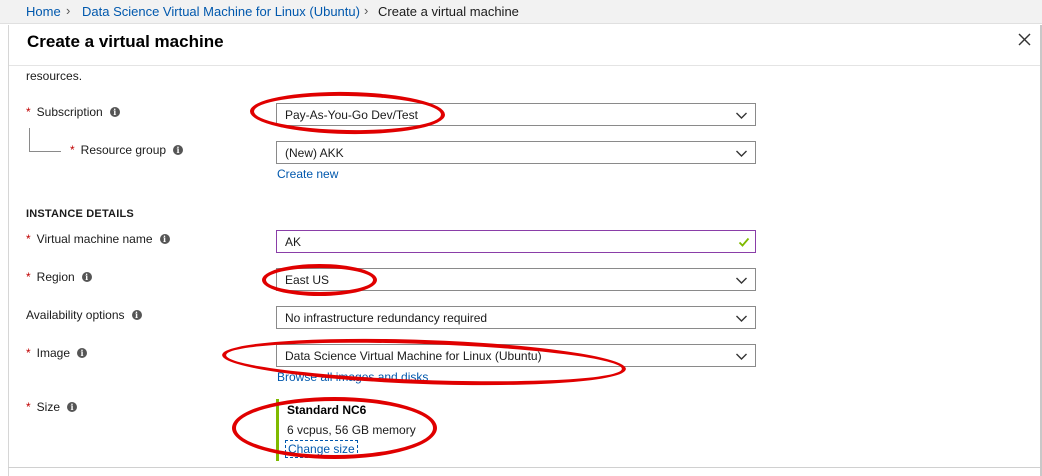 The height and width of the screenshot is (476, 1042). Describe the element at coordinates (524, 467) in the screenshot. I see `footer-divider` at that location.